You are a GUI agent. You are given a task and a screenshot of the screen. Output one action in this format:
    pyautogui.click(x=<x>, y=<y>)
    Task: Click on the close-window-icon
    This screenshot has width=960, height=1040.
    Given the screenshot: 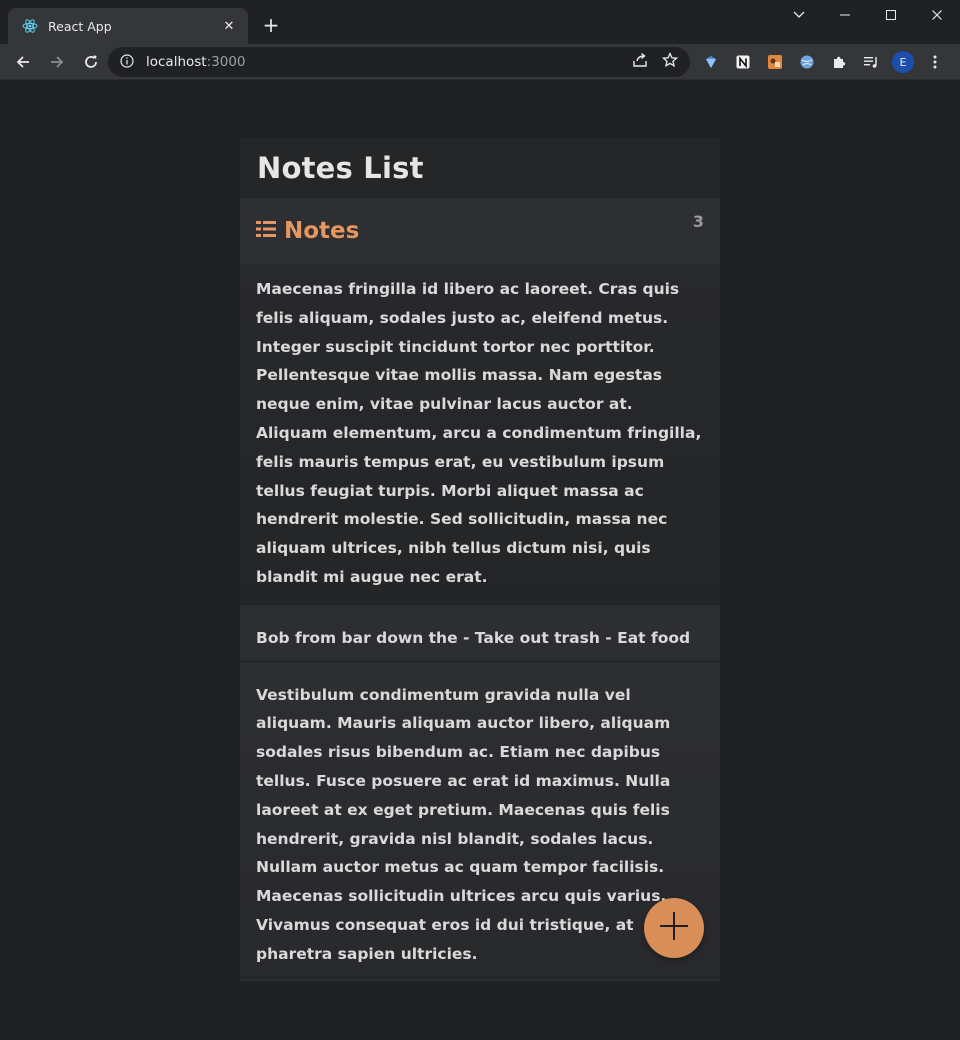 What is the action you would take?
    pyautogui.click(x=937, y=15)
    